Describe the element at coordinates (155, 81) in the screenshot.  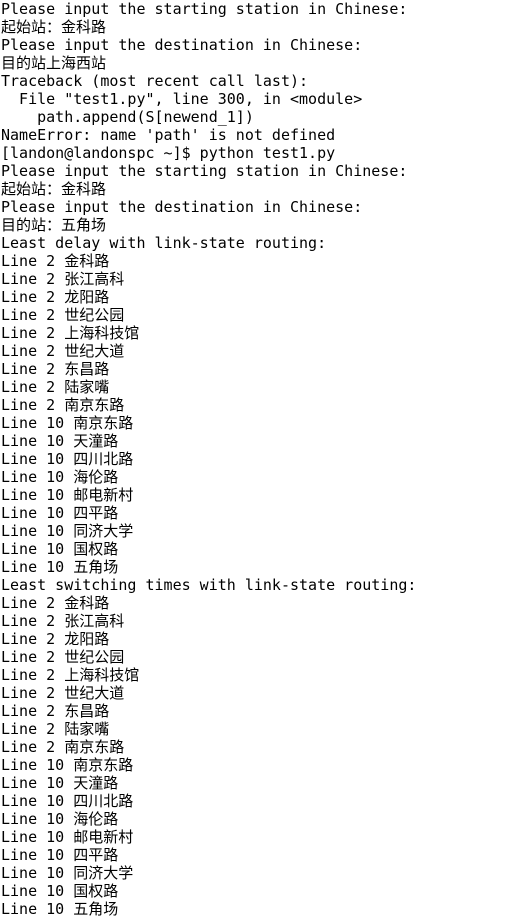
I see `terminal-line: Traceback (most recent call last):` at that location.